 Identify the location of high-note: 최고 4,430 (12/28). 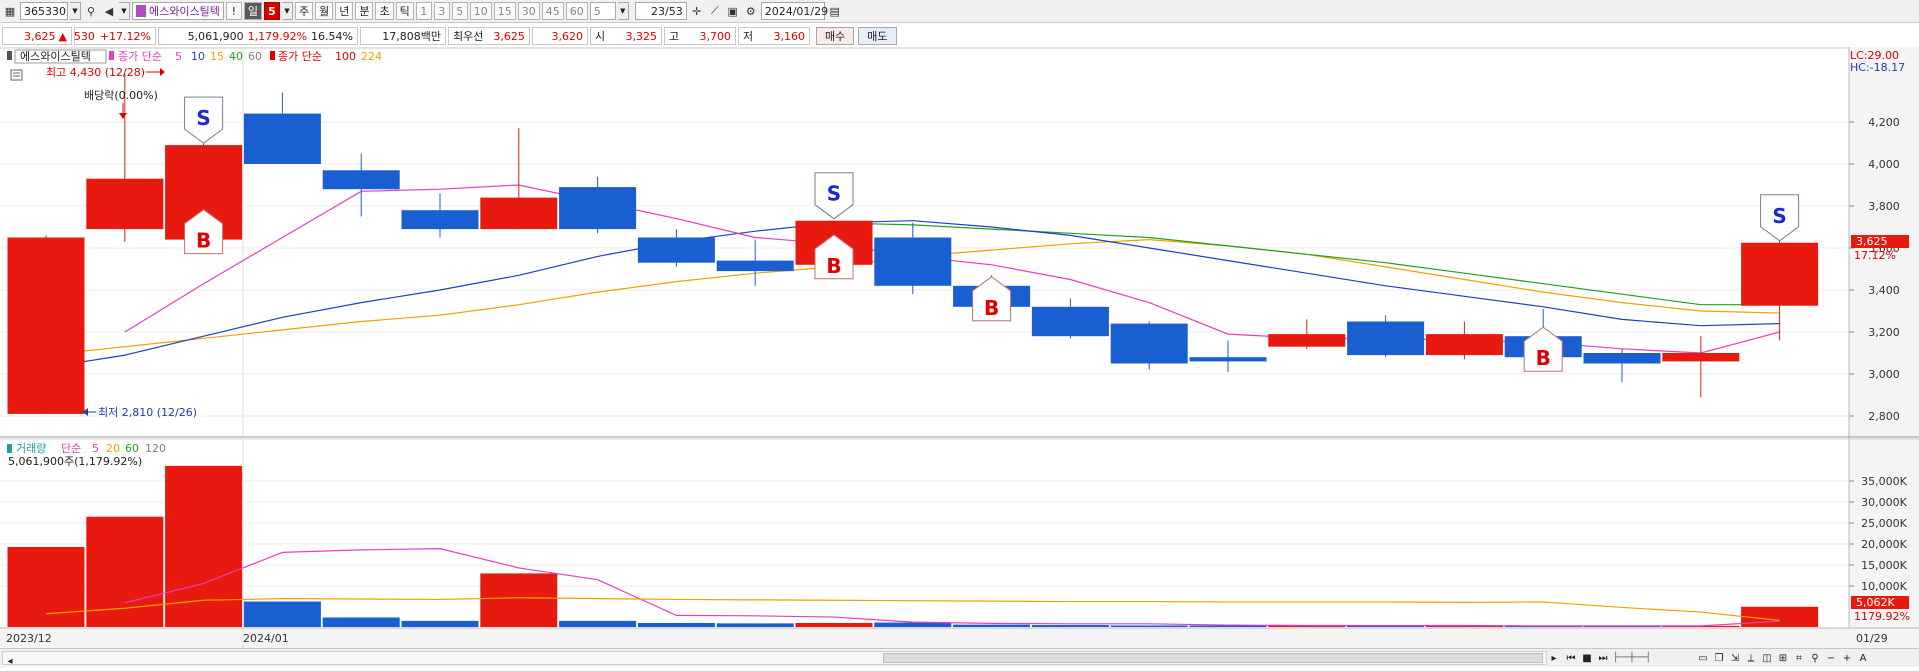
(95, 72).